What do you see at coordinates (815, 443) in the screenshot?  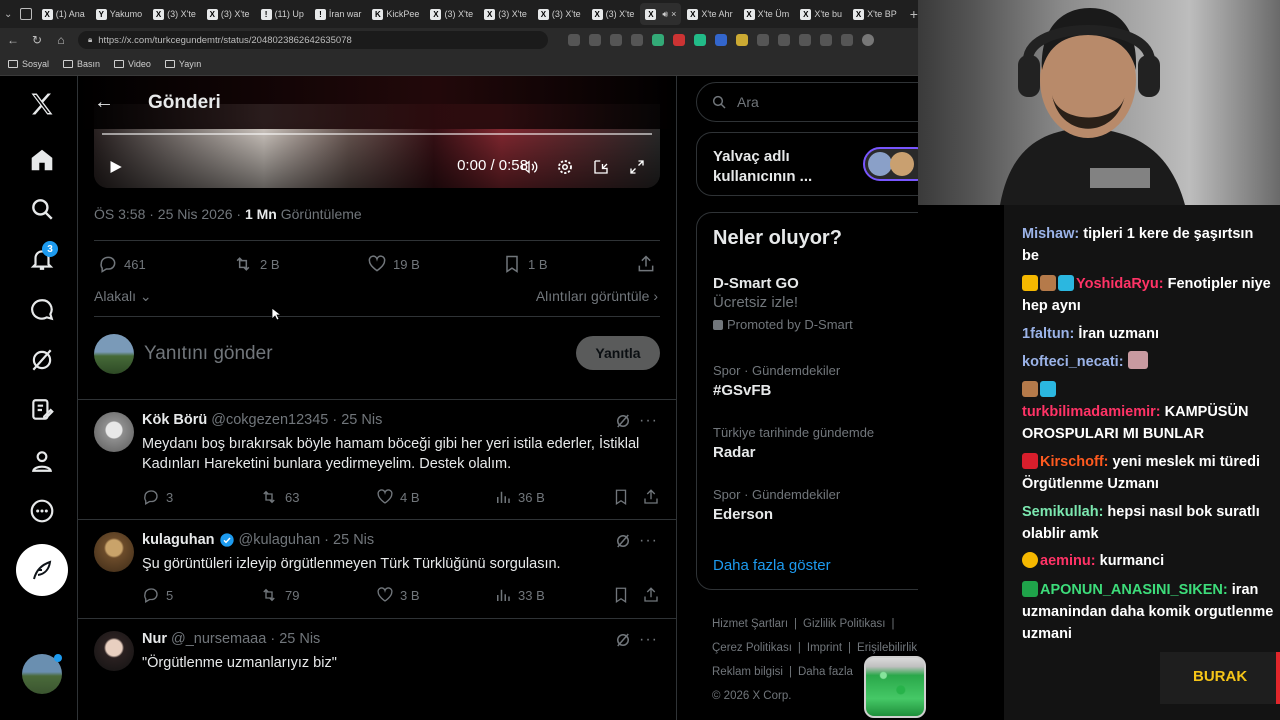 I see `trend-item: Türkiye tarihinde gündemde Radar ···` at bounding box center [815, 443].